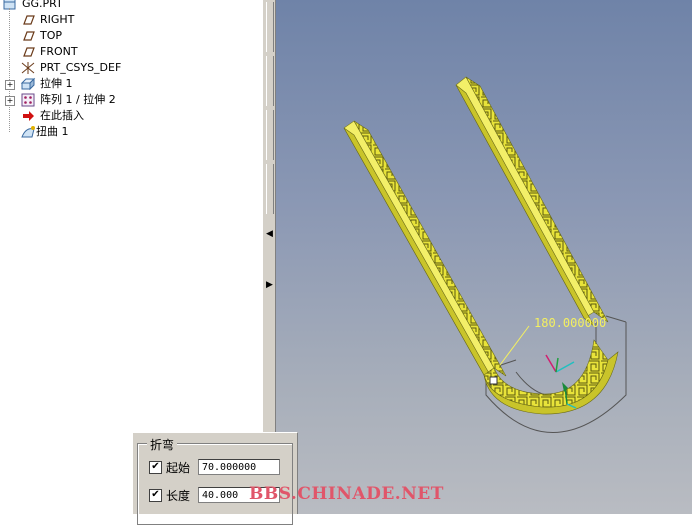 Image resolution: width=692 pixels, height=525 pixels. I want to click on insert-here-arrow-icon, so click(28, 116).